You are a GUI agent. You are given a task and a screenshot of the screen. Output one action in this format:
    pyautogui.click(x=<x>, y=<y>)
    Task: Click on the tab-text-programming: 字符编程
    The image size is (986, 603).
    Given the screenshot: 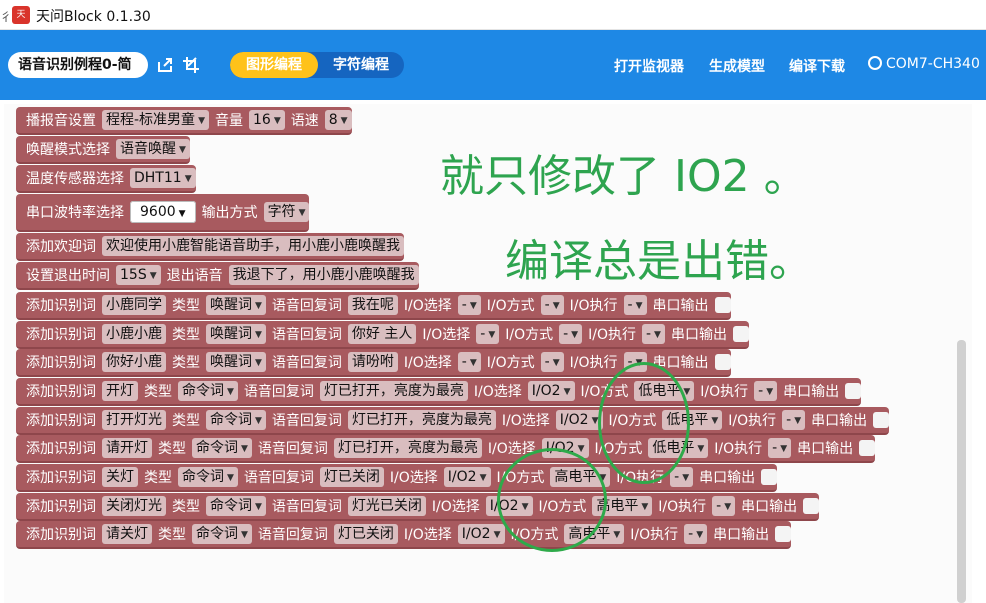 What is the action you would take?
    pyautogui.click(x=361, y=65)
    